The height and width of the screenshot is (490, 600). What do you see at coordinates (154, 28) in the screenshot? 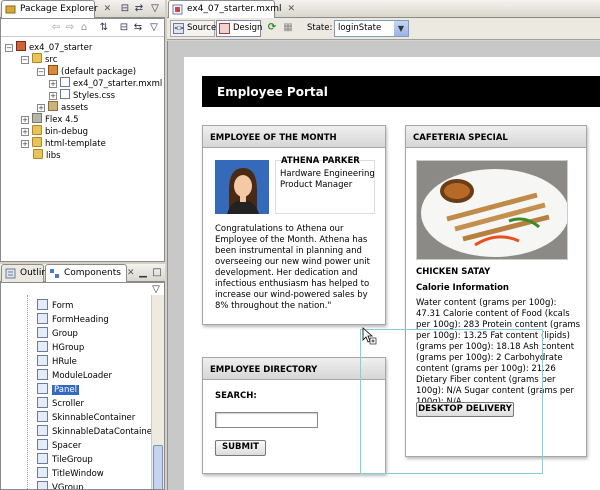
I see `menu-icon: ▽` at bounding box center [154, 28].